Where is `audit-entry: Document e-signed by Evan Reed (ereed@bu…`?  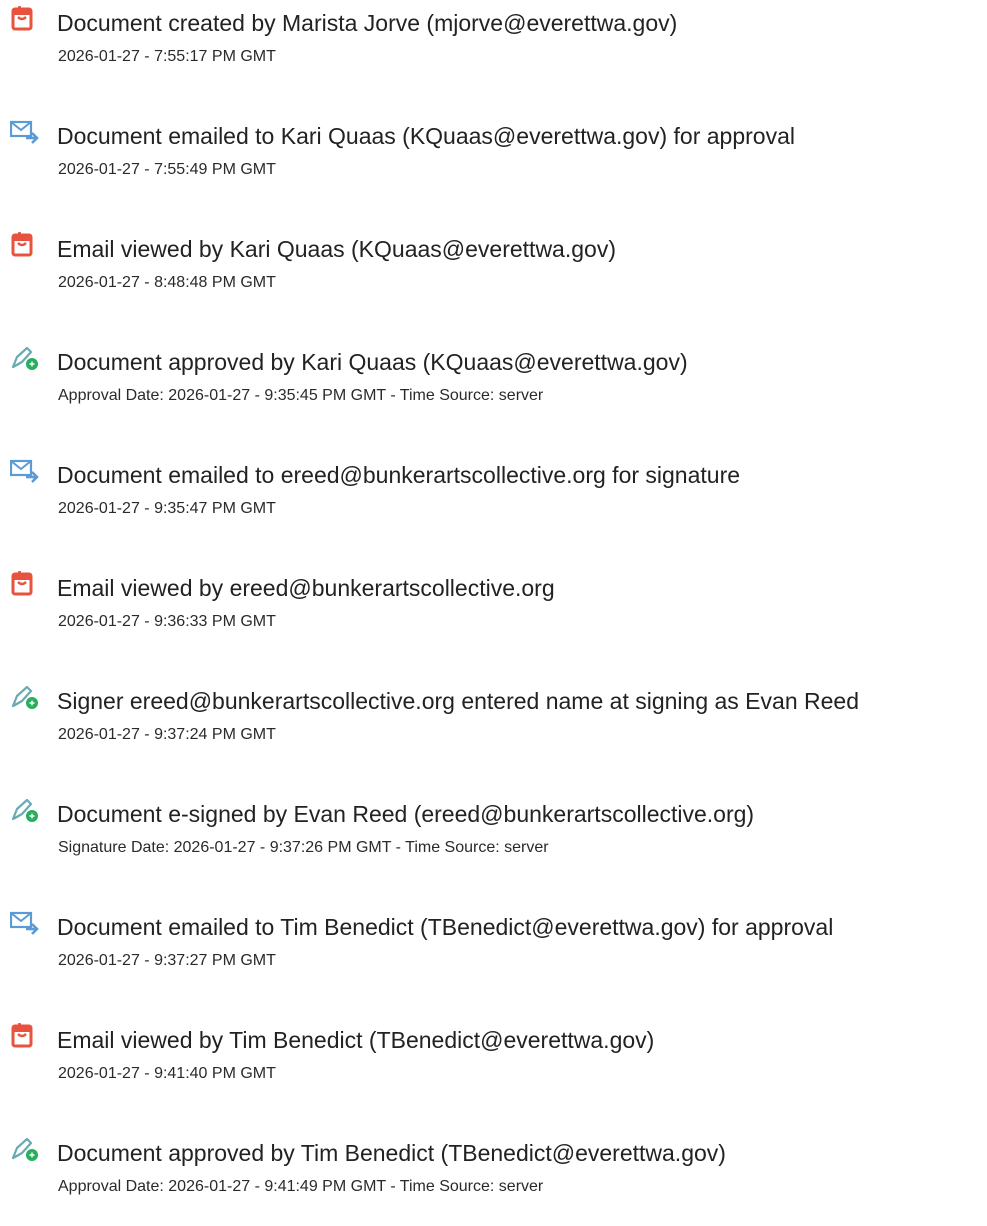 audit-entry: Document e-signed by Evan Reed (ereed@bu… is located at coordinates (493, 831).